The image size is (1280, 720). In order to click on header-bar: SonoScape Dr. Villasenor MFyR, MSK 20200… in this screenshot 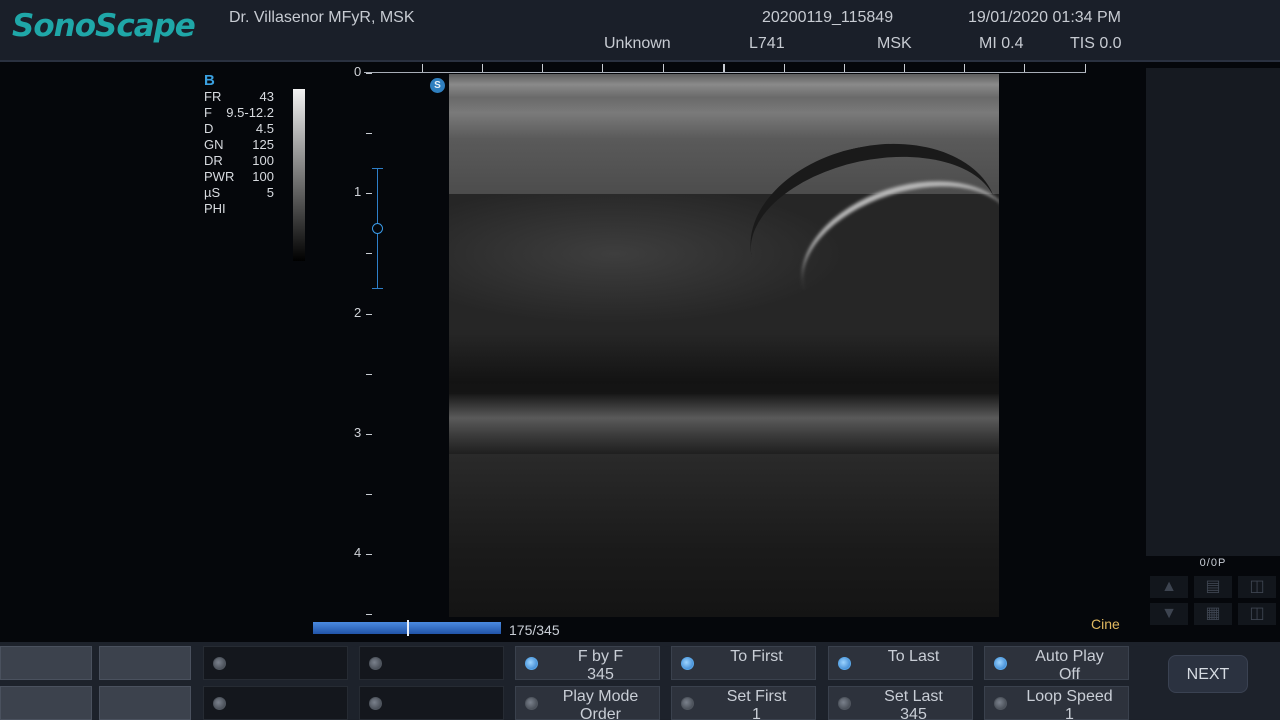, I will do `click(640, 31)`.